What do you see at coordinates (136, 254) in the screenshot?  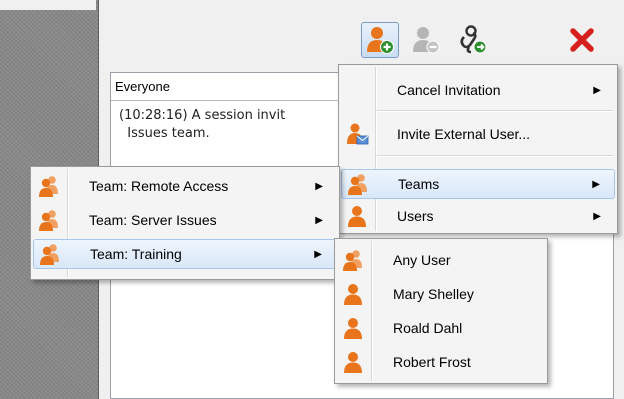 I see `menu-item-label: Team: Training` at bounding box center [136, 254].